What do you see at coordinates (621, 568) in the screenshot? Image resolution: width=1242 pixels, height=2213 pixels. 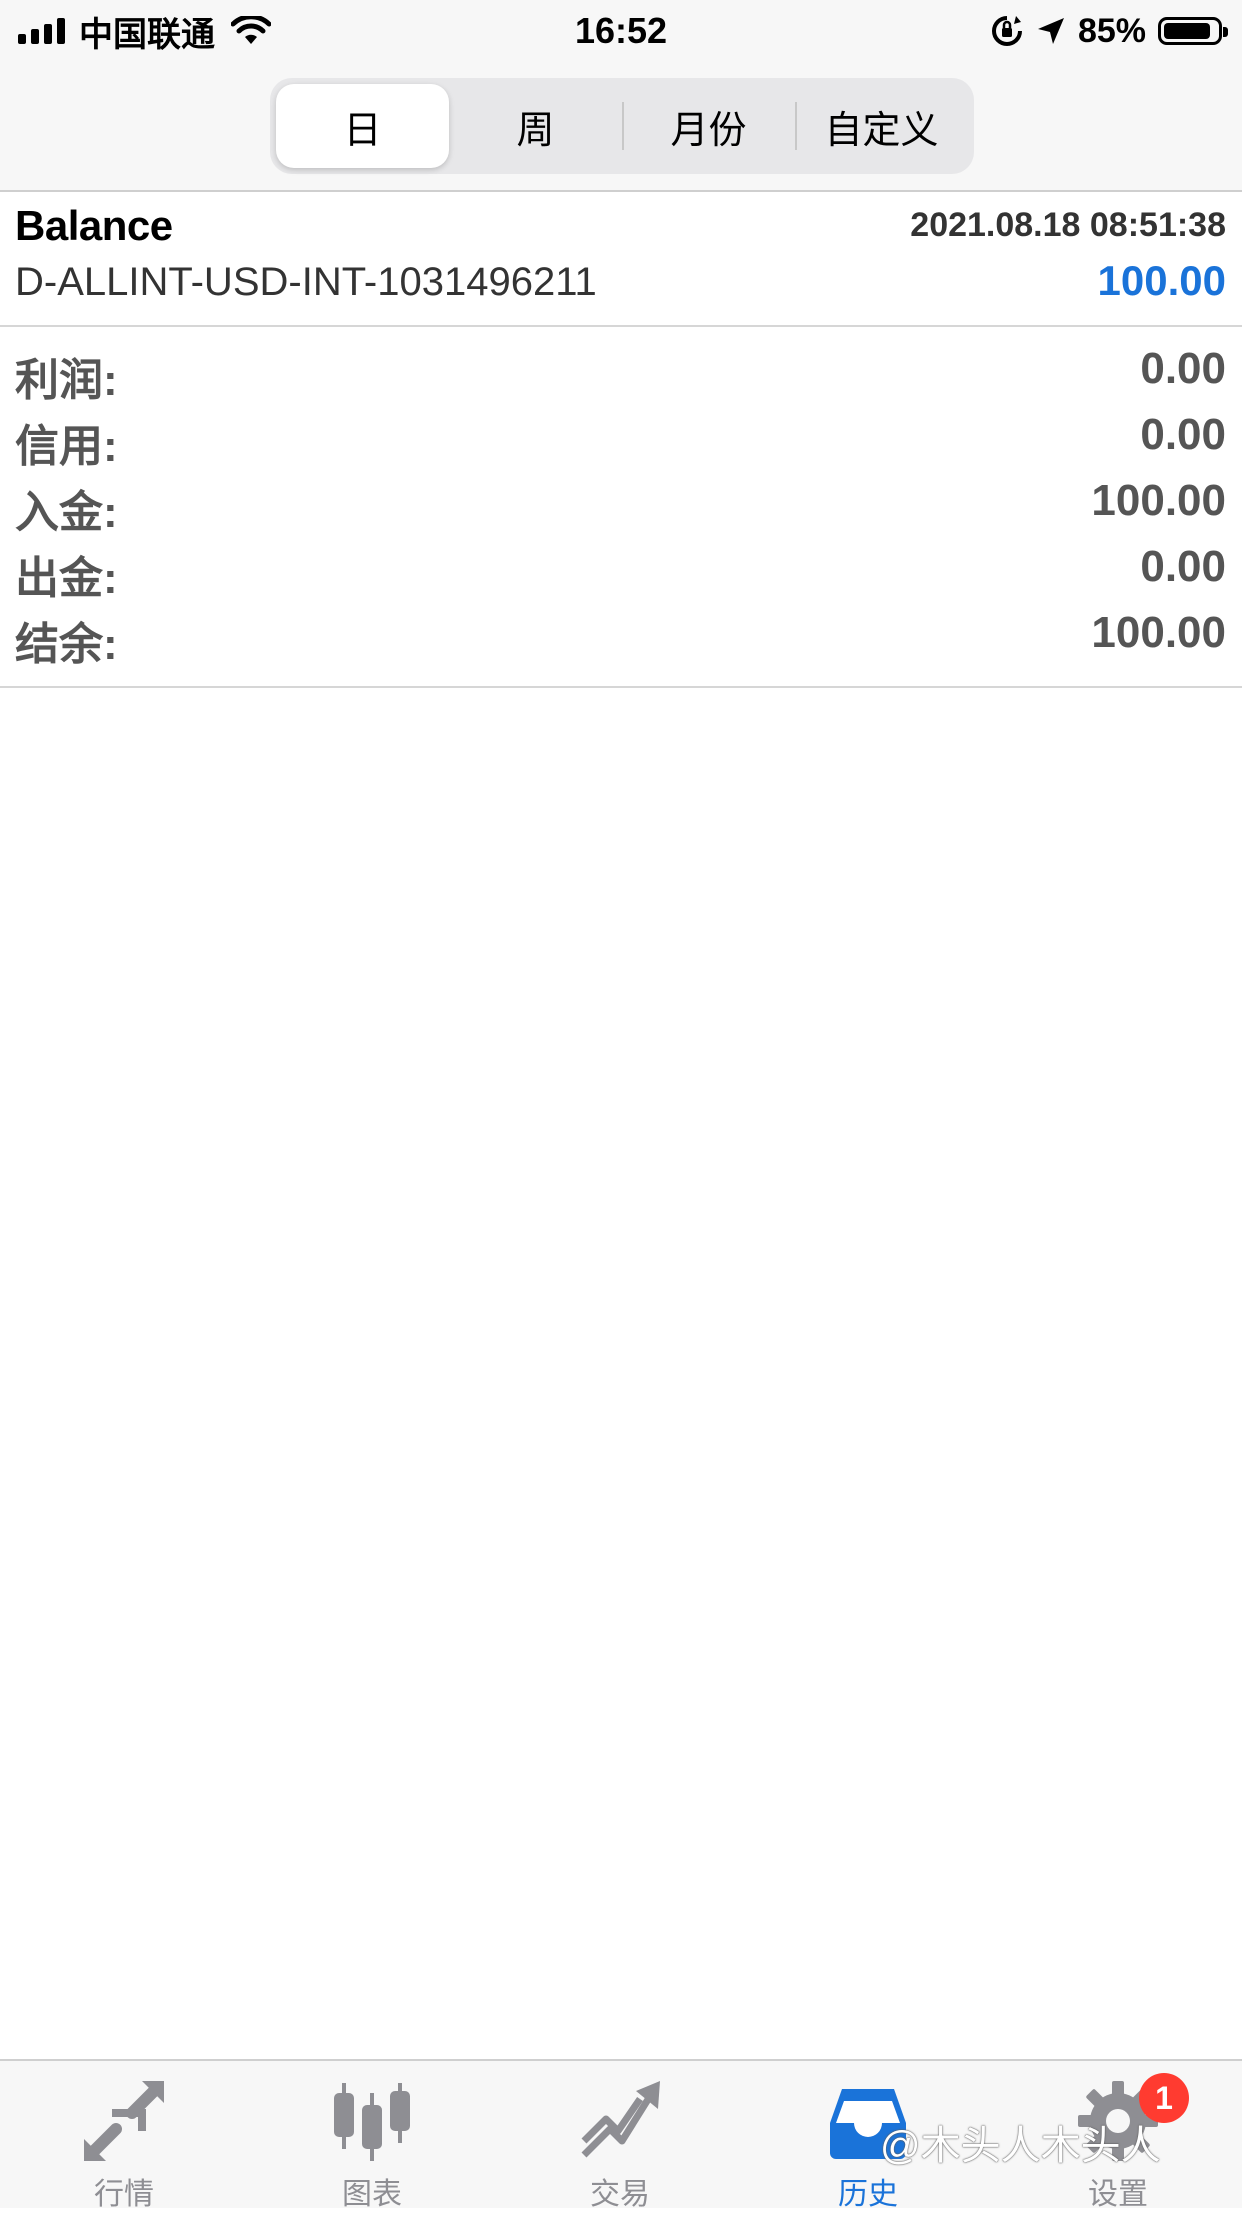 I see `summary-row-withdrawal: 出金: 0.00` at bounding box center [621, 568].